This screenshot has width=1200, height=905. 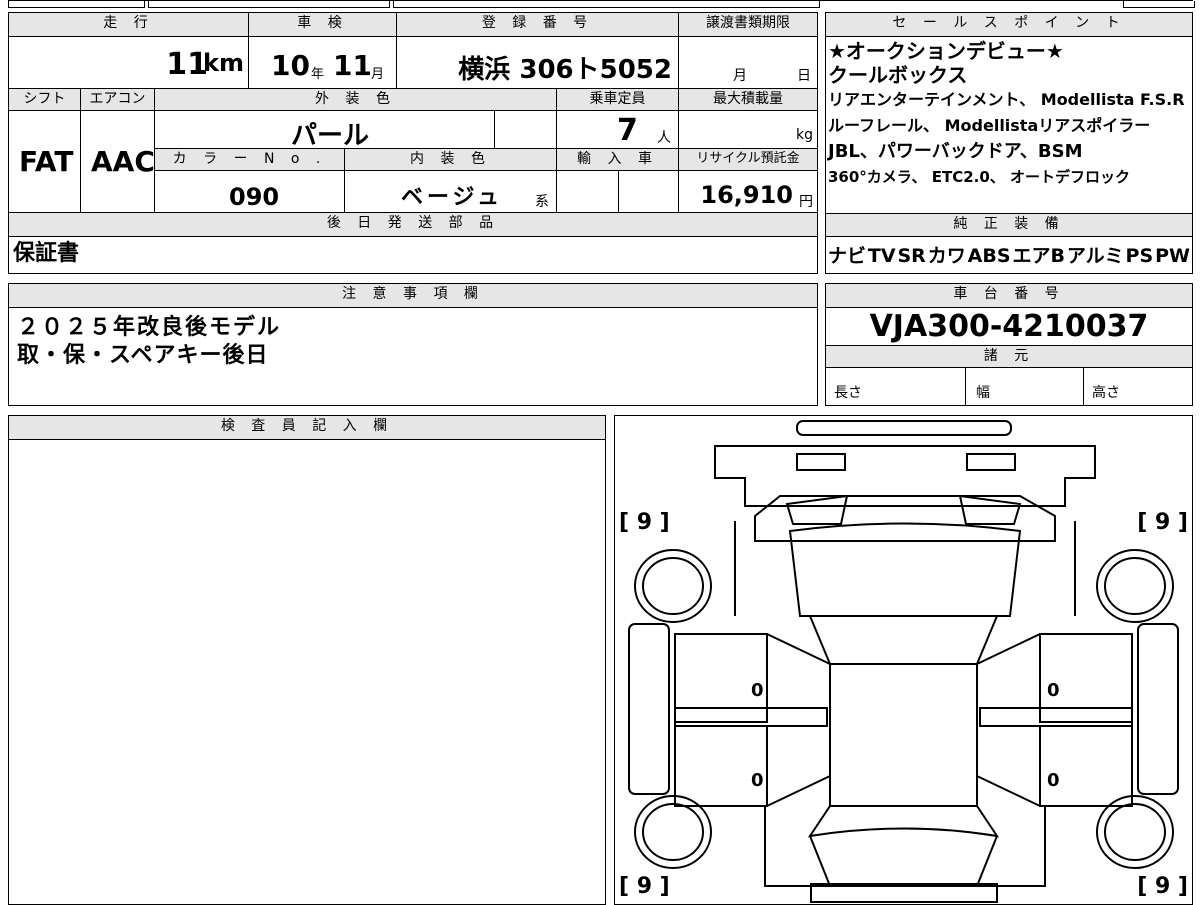 I want to click on rear-glass, so click(x=903, y=640).